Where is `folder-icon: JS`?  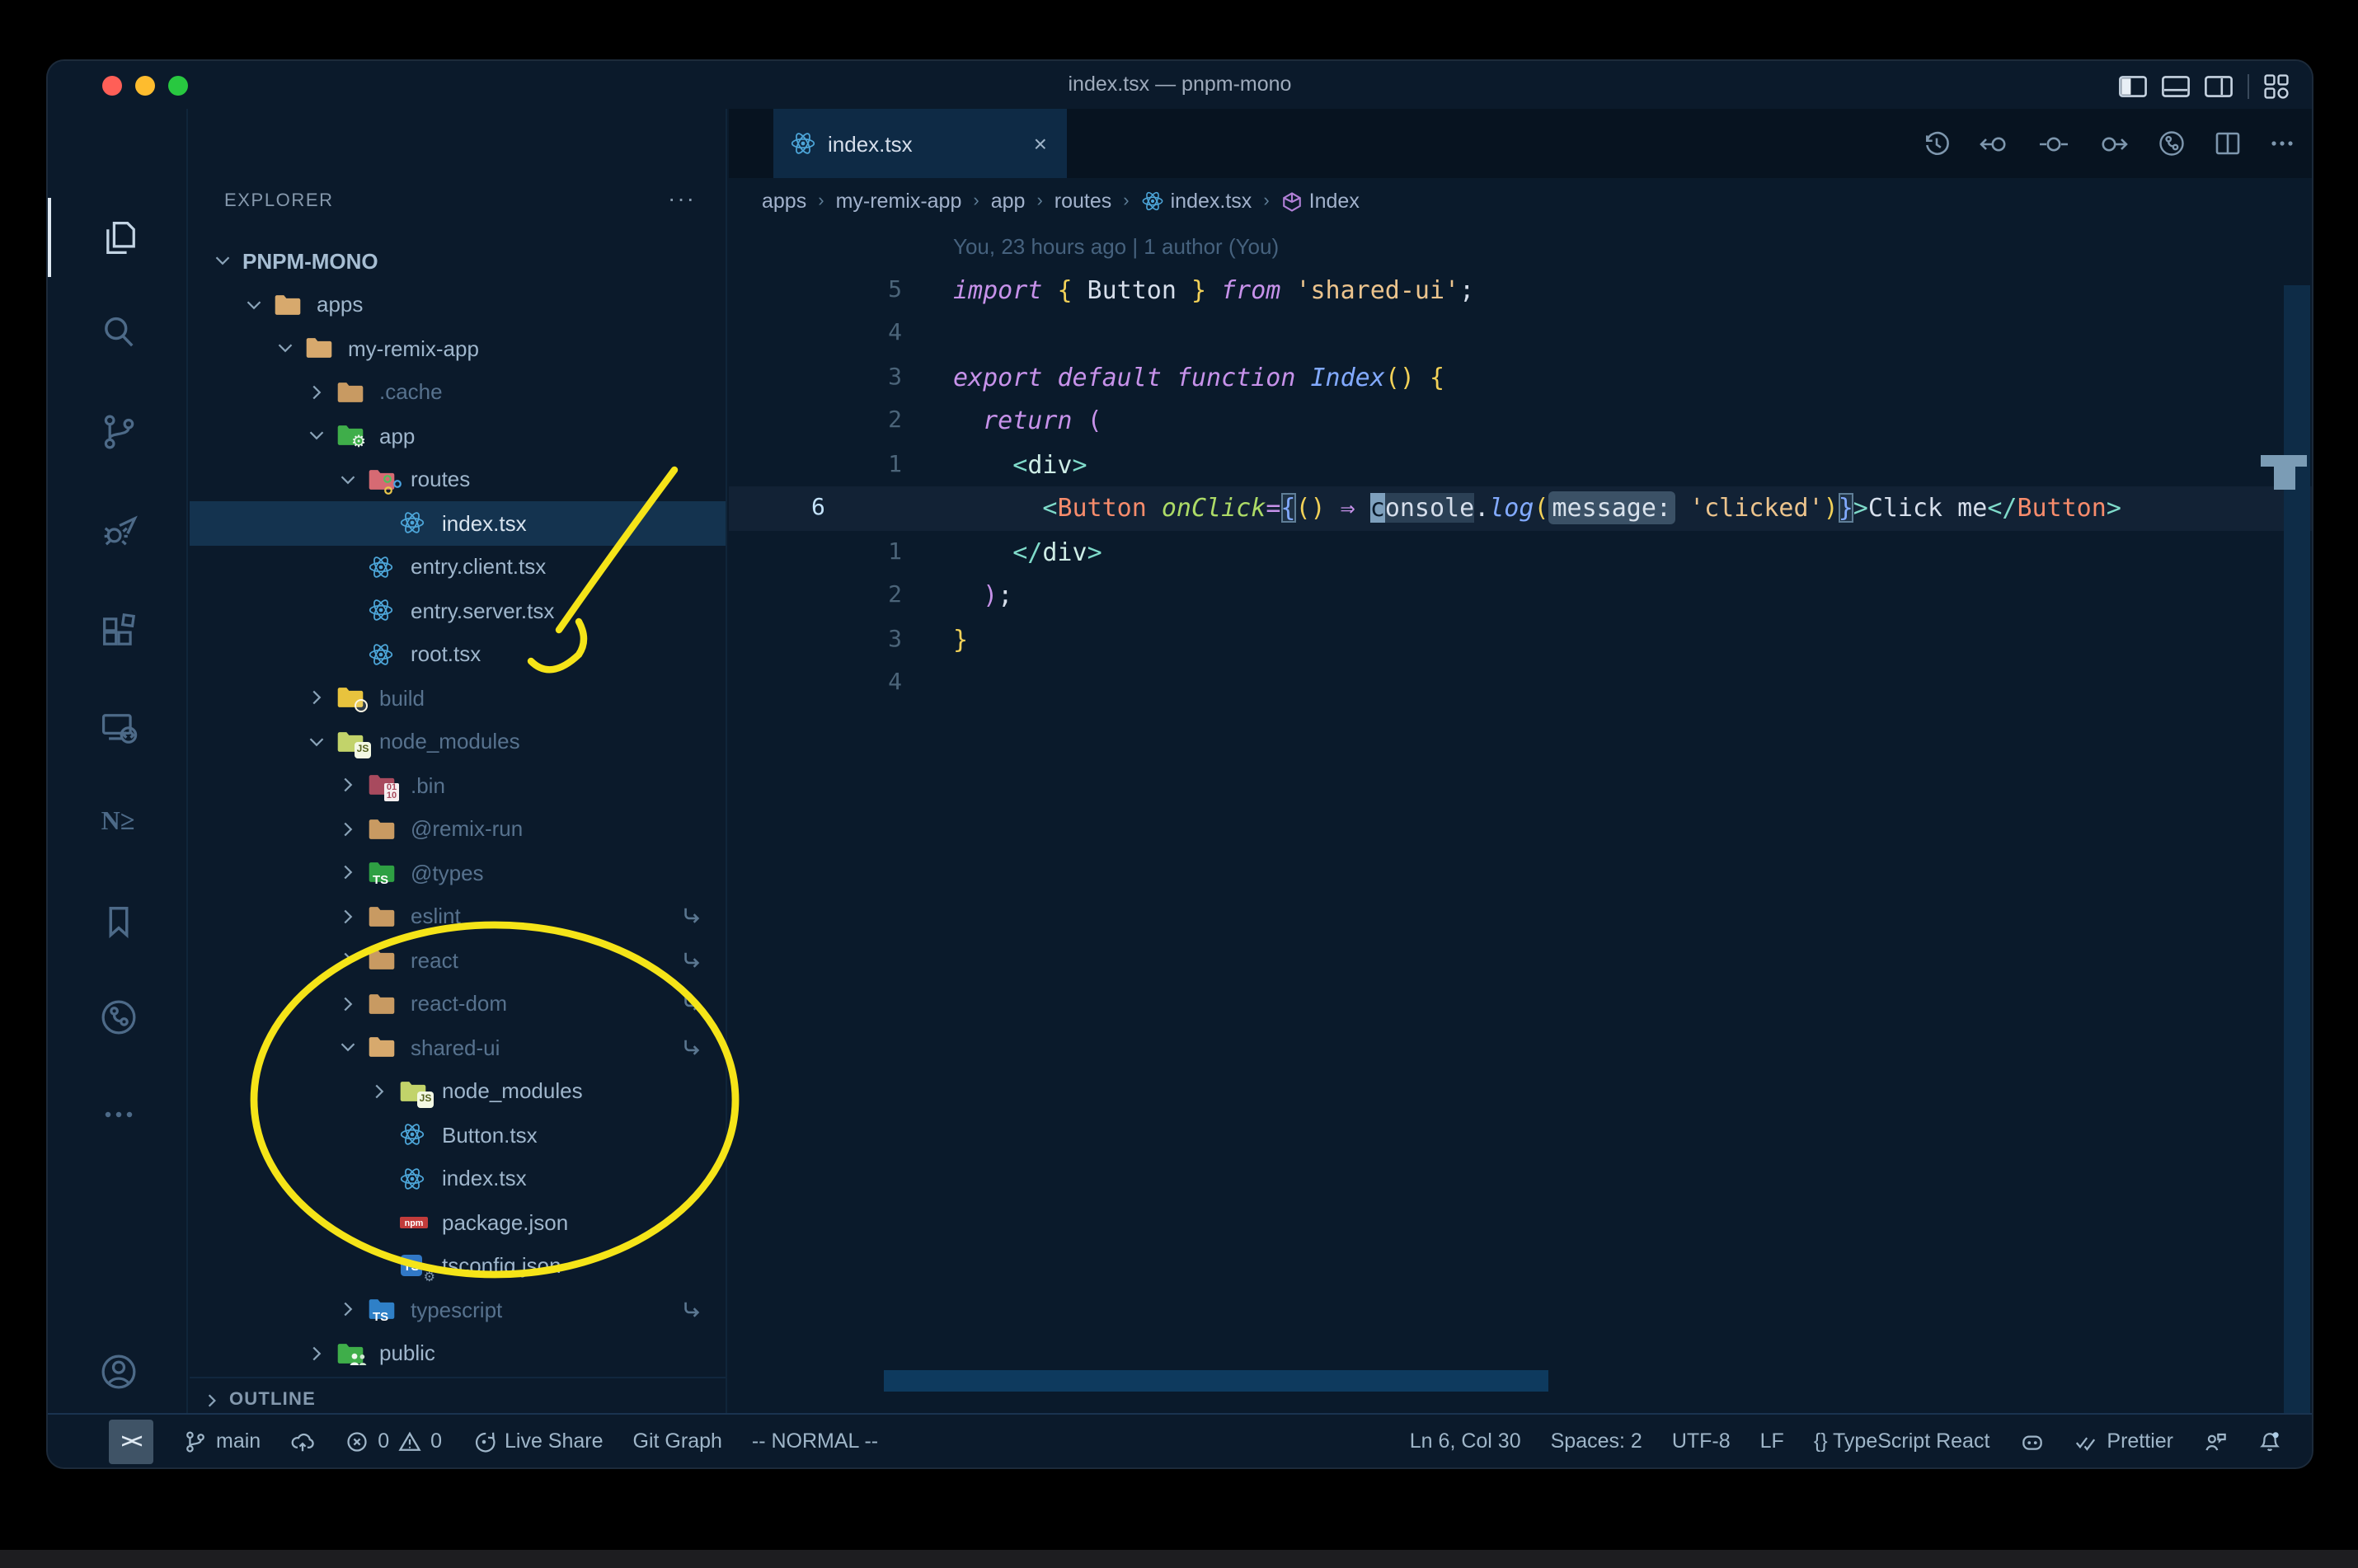
folder-icon: JS is located at coordinates (354, 743).